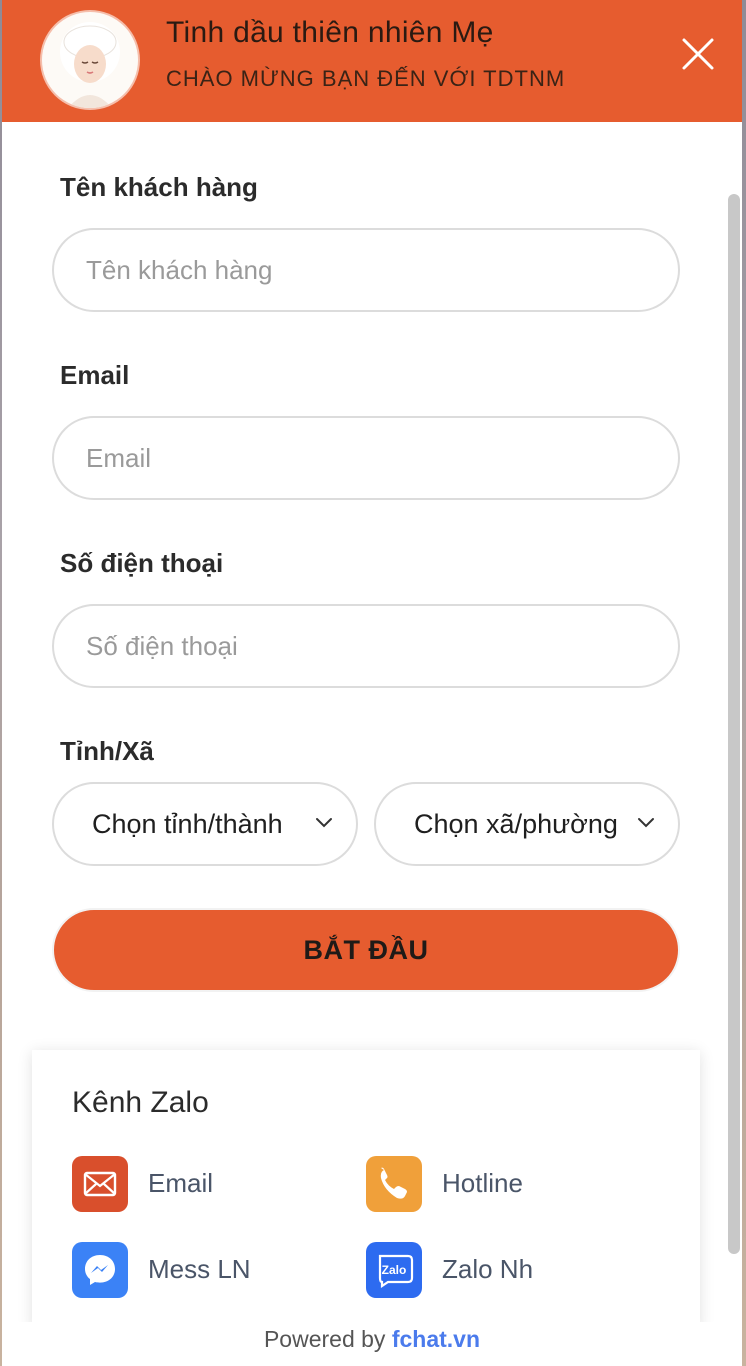 This screenshot has width=746, height=1366. I want to click on close-icon, so click(698, 54).